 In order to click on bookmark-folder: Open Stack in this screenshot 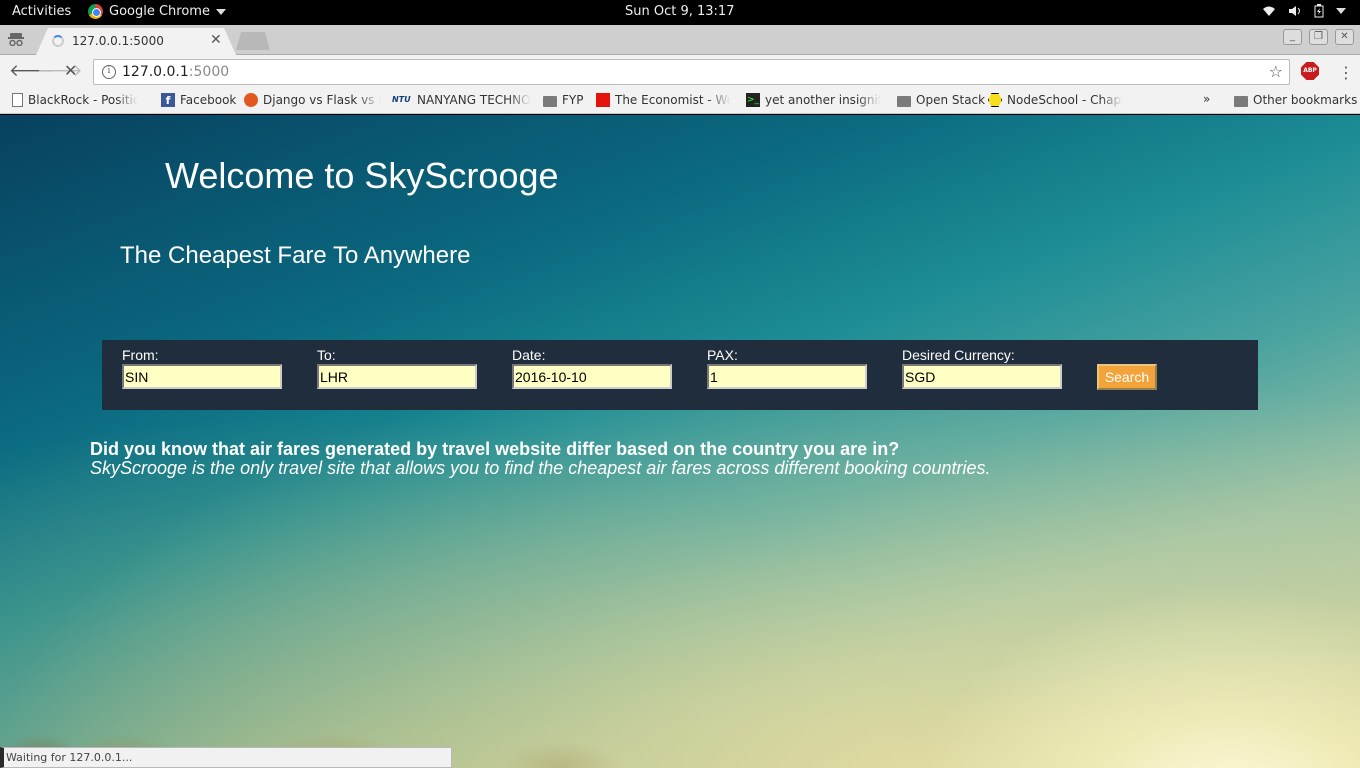, I will do `click(941, 100)`.